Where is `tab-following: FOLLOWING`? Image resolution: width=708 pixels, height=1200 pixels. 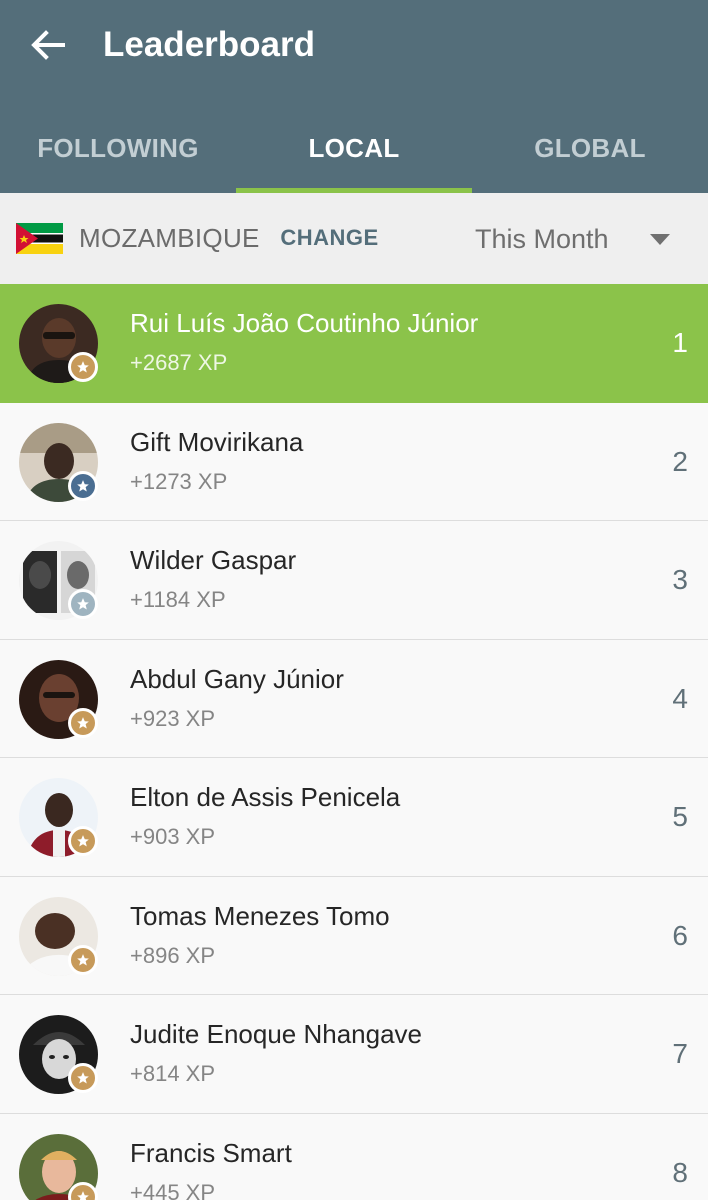
tab-following: FOLLOWING is located at coordinates (118, 148).